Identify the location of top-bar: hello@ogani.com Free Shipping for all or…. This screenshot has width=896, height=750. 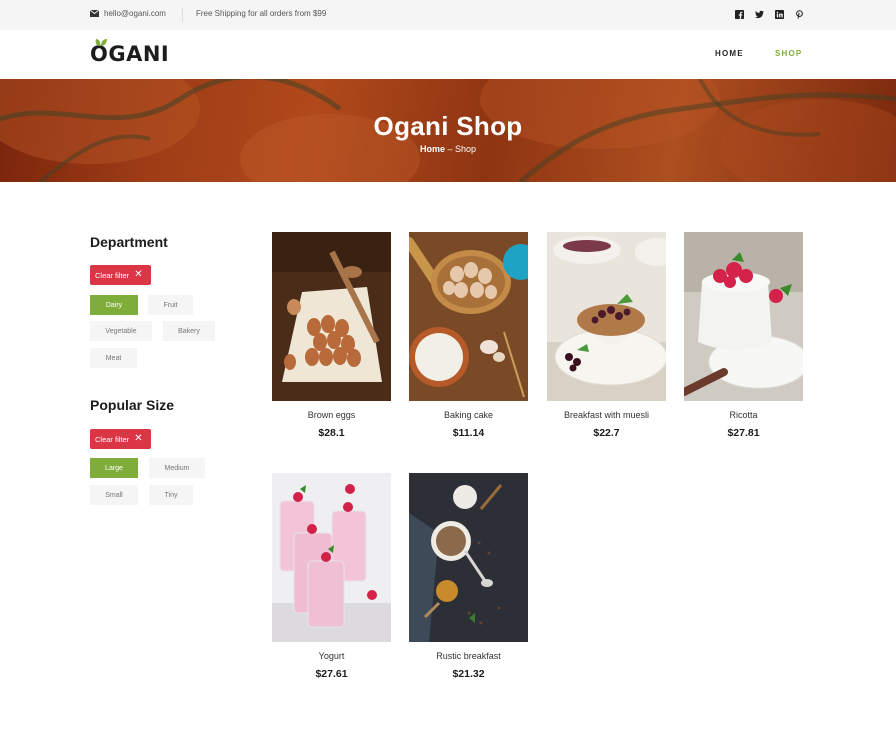
(448, 15).